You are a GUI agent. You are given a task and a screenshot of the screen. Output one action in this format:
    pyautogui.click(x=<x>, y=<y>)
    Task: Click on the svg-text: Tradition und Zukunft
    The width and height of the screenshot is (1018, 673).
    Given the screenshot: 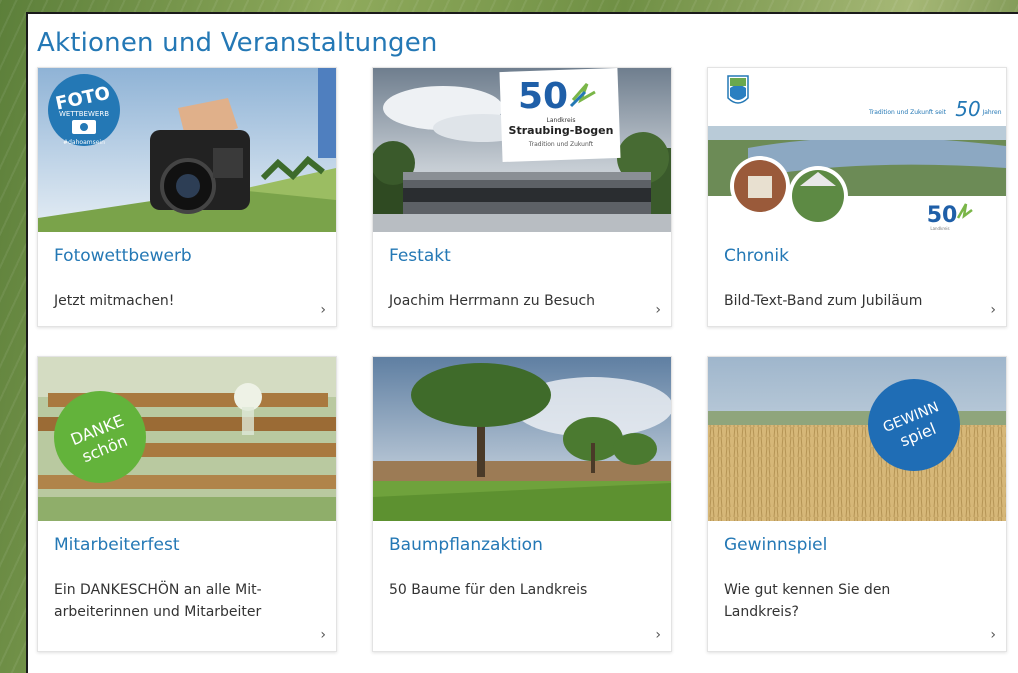 What is the action you would take?
    pyautogui.click(x=561, y=144)
    